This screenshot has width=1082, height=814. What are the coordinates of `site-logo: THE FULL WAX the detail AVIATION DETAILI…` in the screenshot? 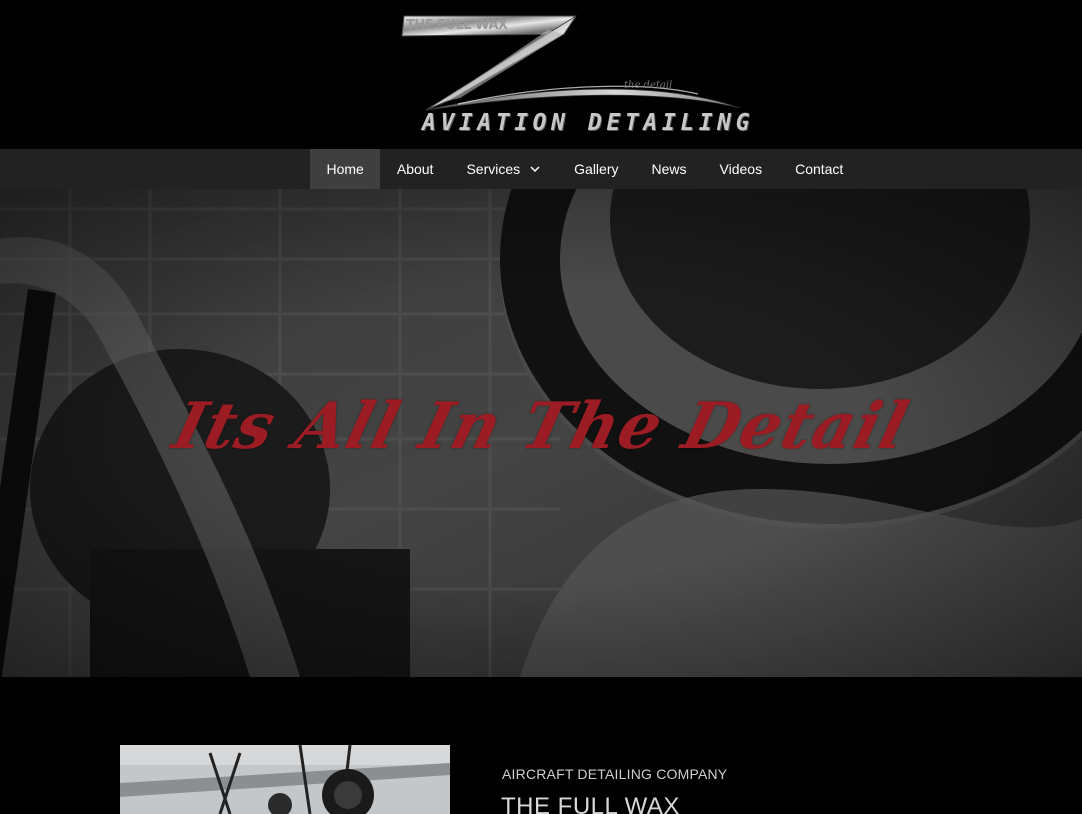 It's located at (573, 76).